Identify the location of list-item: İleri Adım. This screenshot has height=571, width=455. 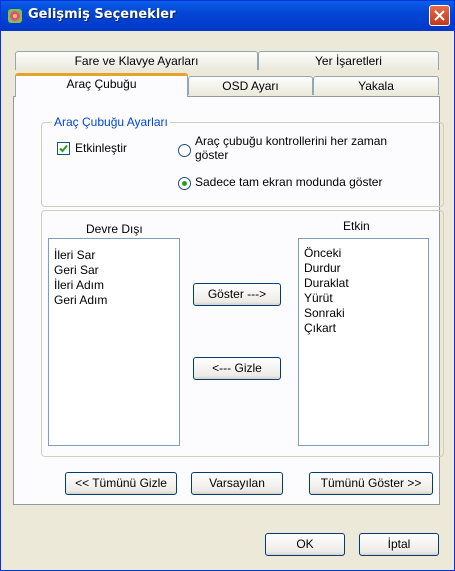
(79, 285).